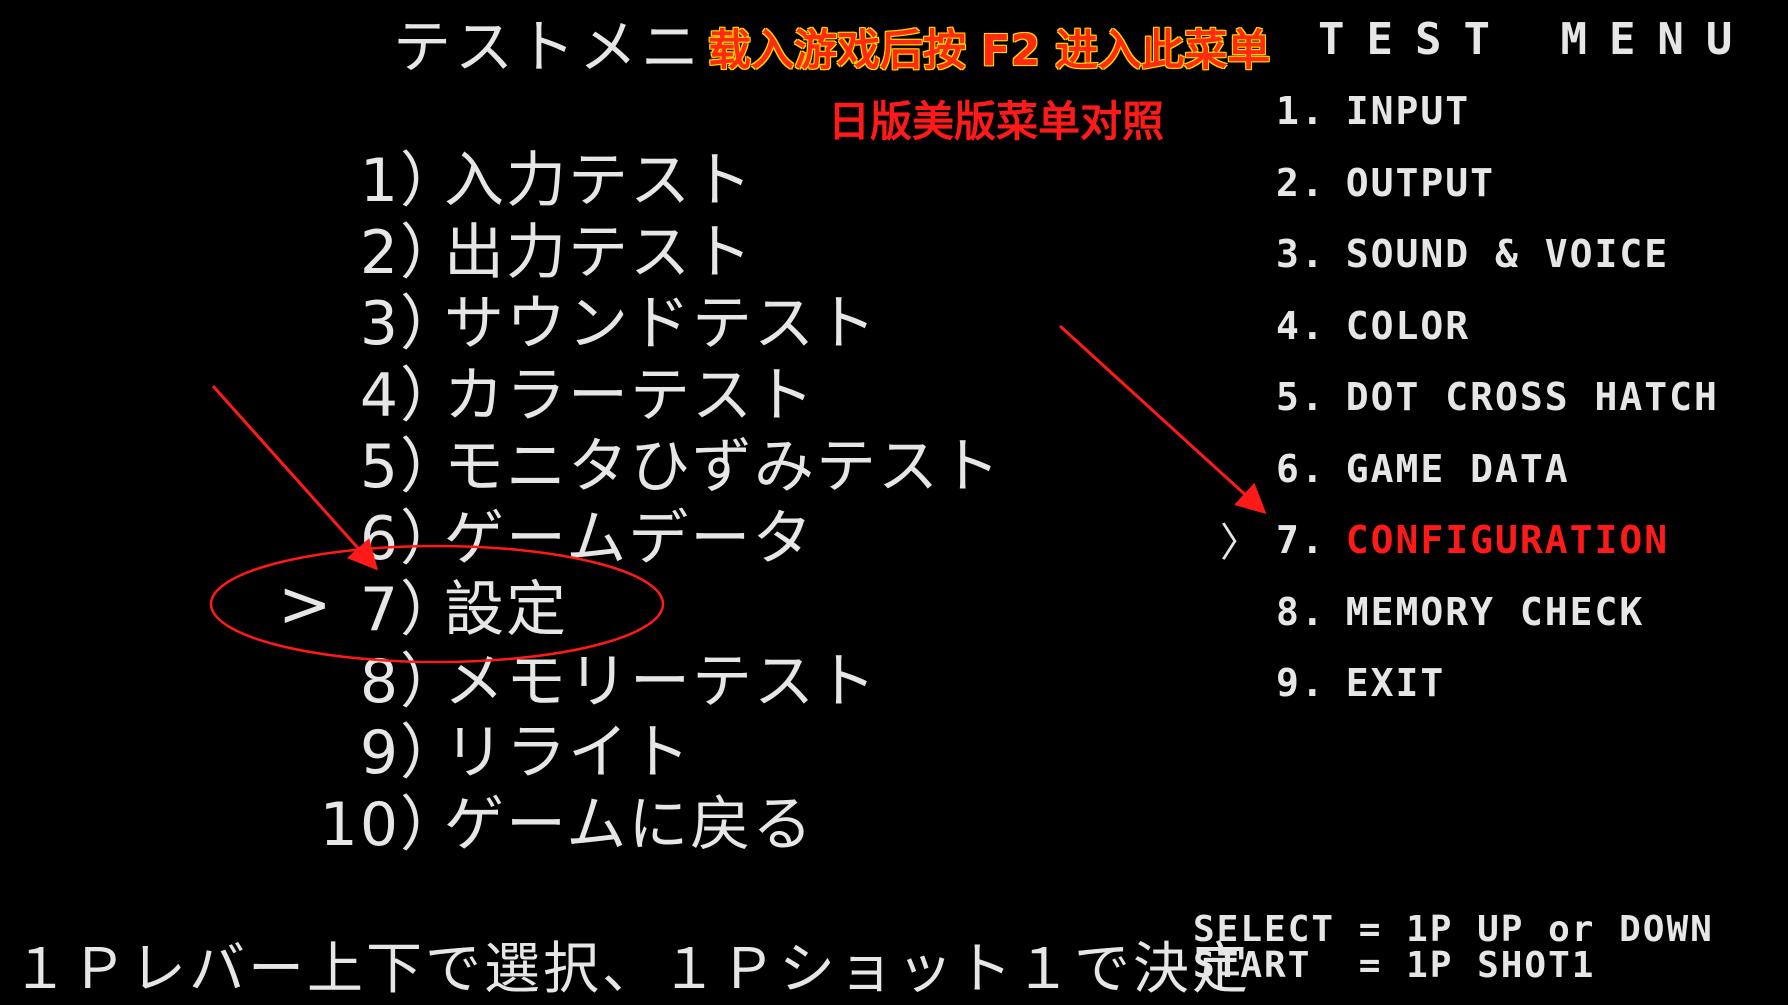 This screenshot has height=1005, width=1788. I want to click on en-selection-cursor: 〉, so click(1241, 543).